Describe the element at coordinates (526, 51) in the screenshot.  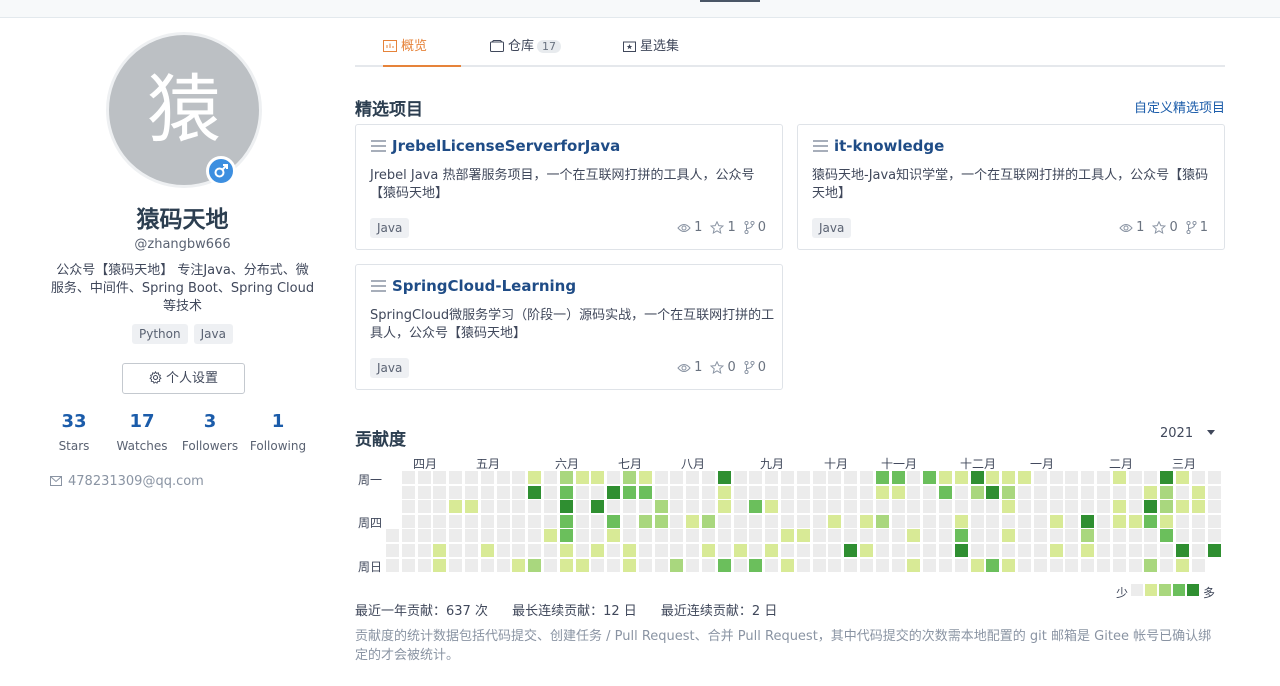
I see `tab-repositories: 仓库 17` at that location.